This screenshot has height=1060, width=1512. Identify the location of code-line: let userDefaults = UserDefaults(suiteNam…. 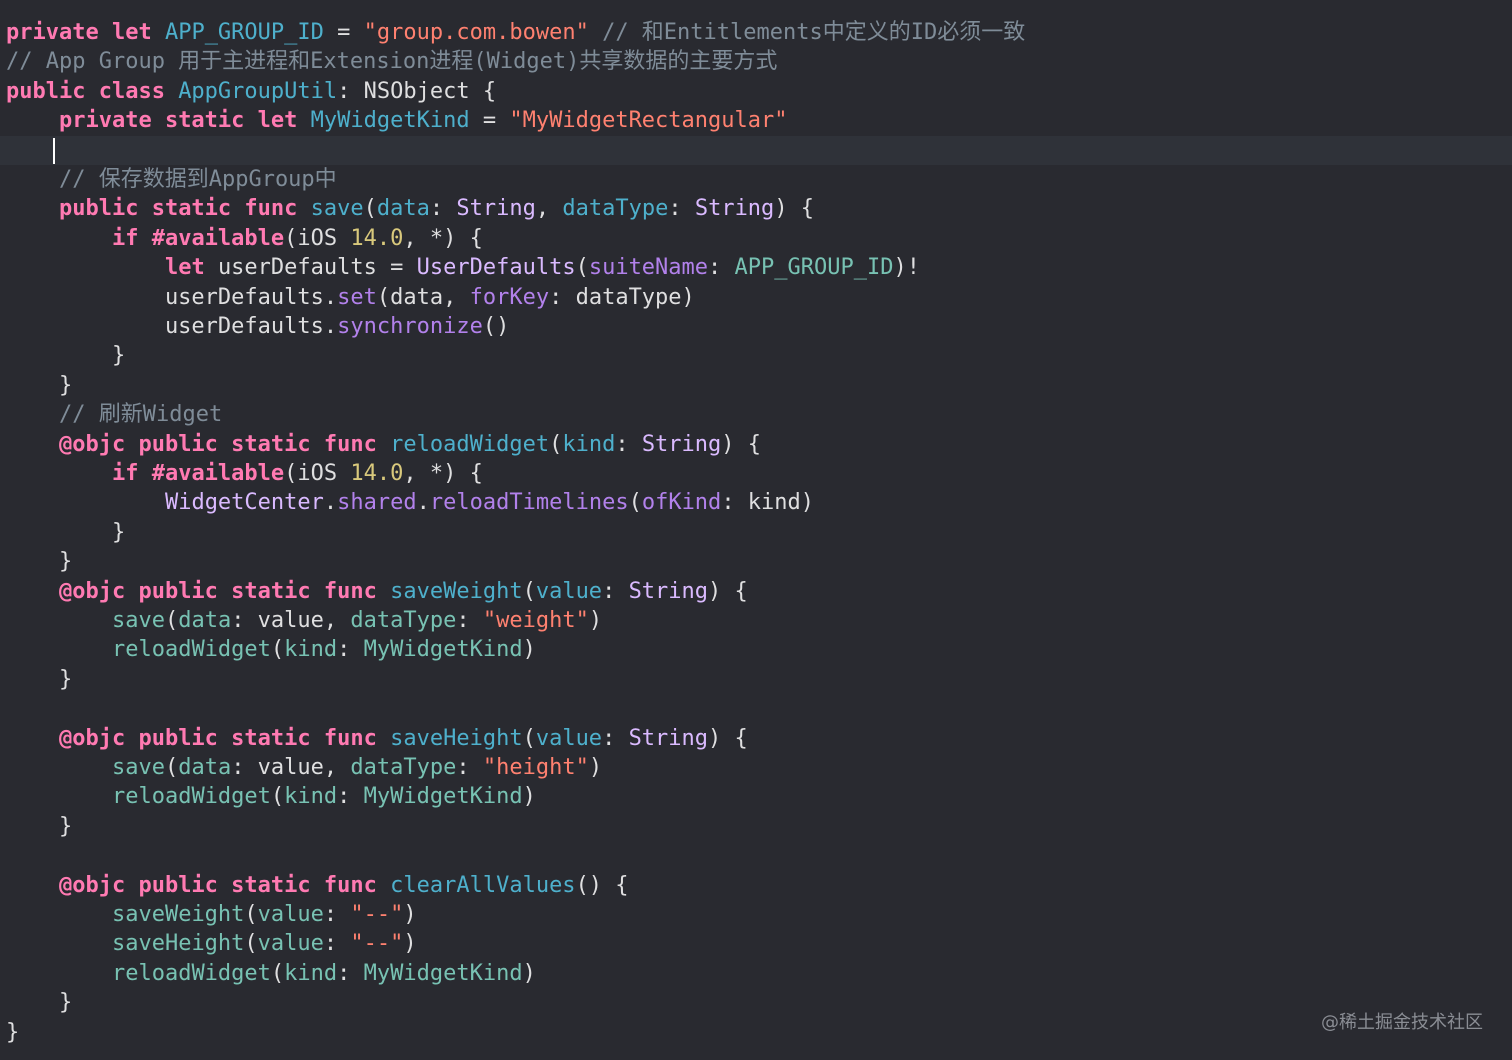
(463, 267).